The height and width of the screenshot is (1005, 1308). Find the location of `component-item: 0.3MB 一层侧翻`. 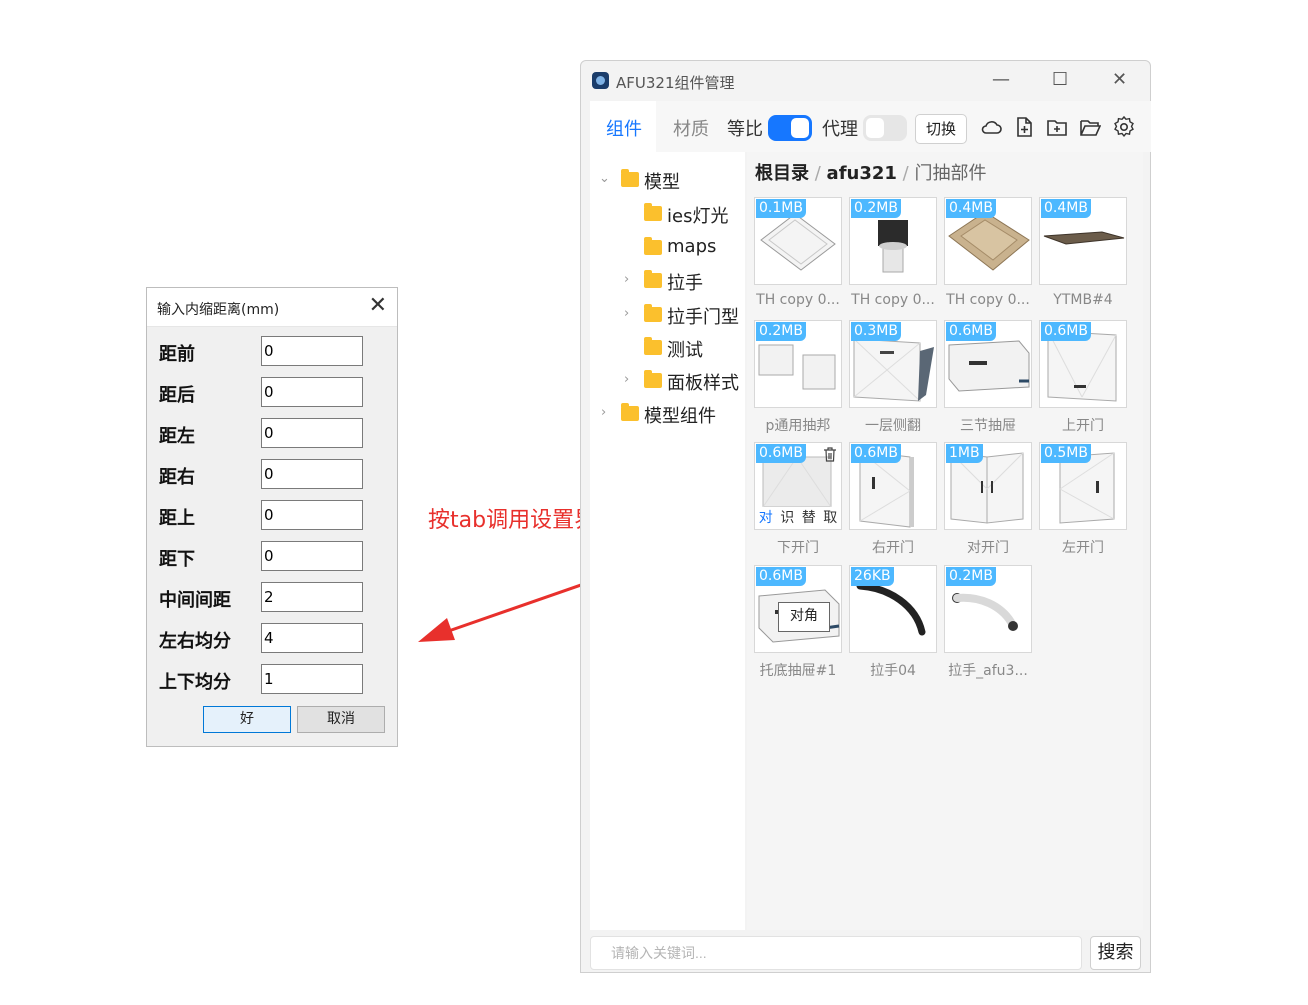

component-item: 0.3MB 一层侧翻 is located at coordinates (893, 377).